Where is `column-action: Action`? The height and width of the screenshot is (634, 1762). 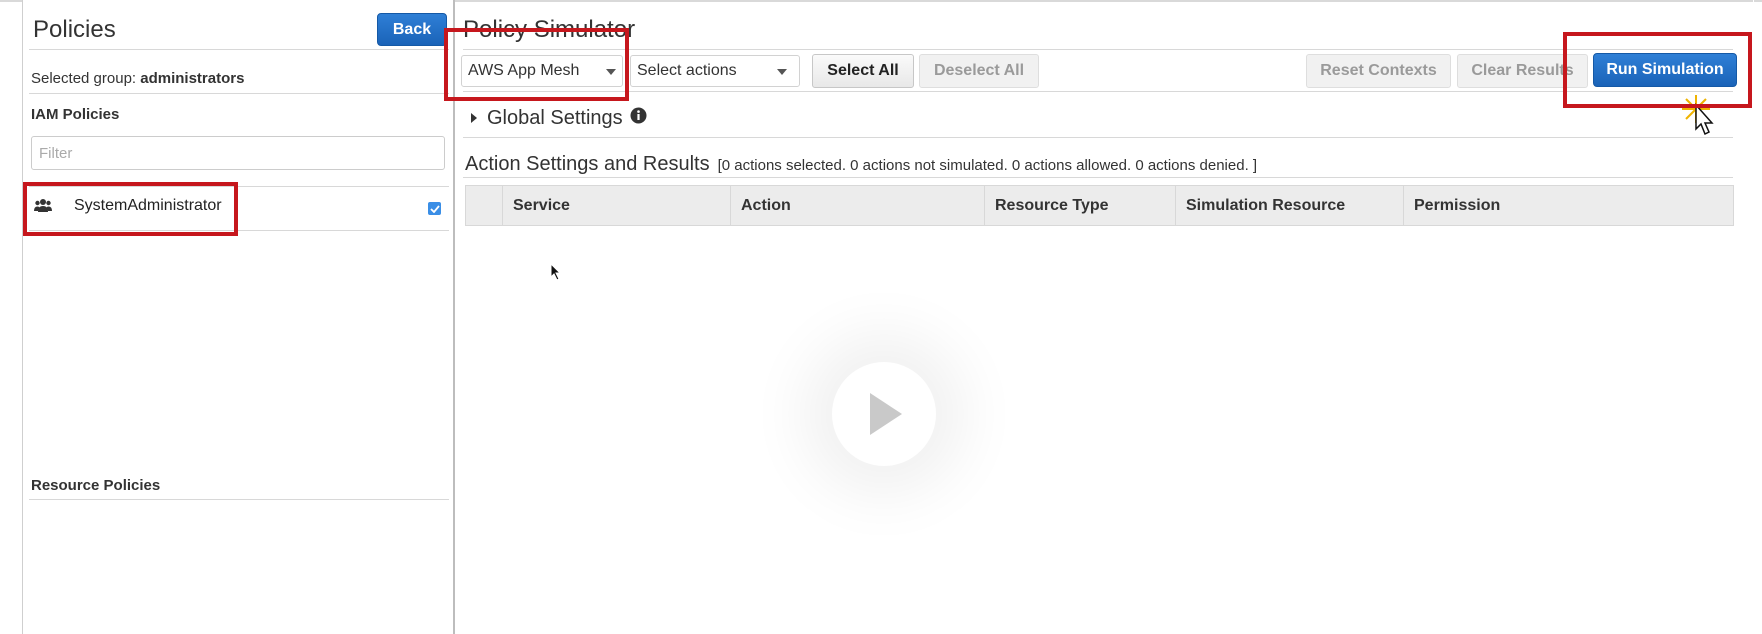
column-action: Action is located at coordinates (858, 205).